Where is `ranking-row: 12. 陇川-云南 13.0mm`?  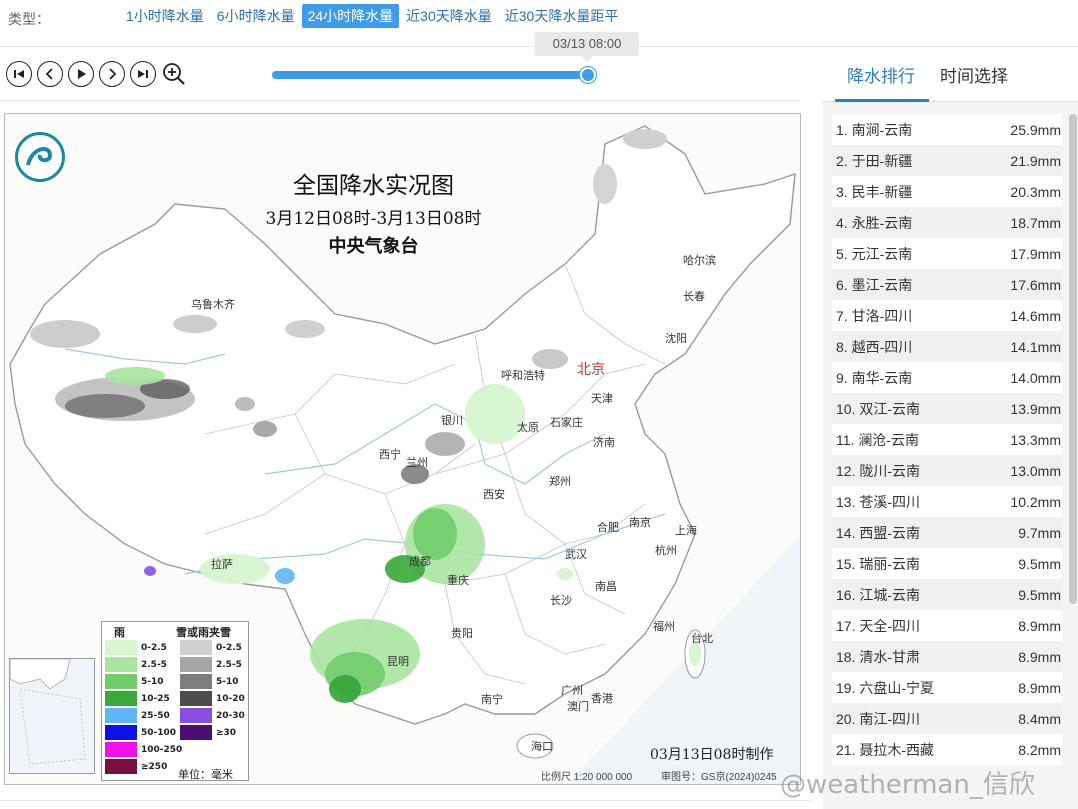 ranking-row: 12. 陇川-云南 13.0mm is located at coordinates (947, 470).